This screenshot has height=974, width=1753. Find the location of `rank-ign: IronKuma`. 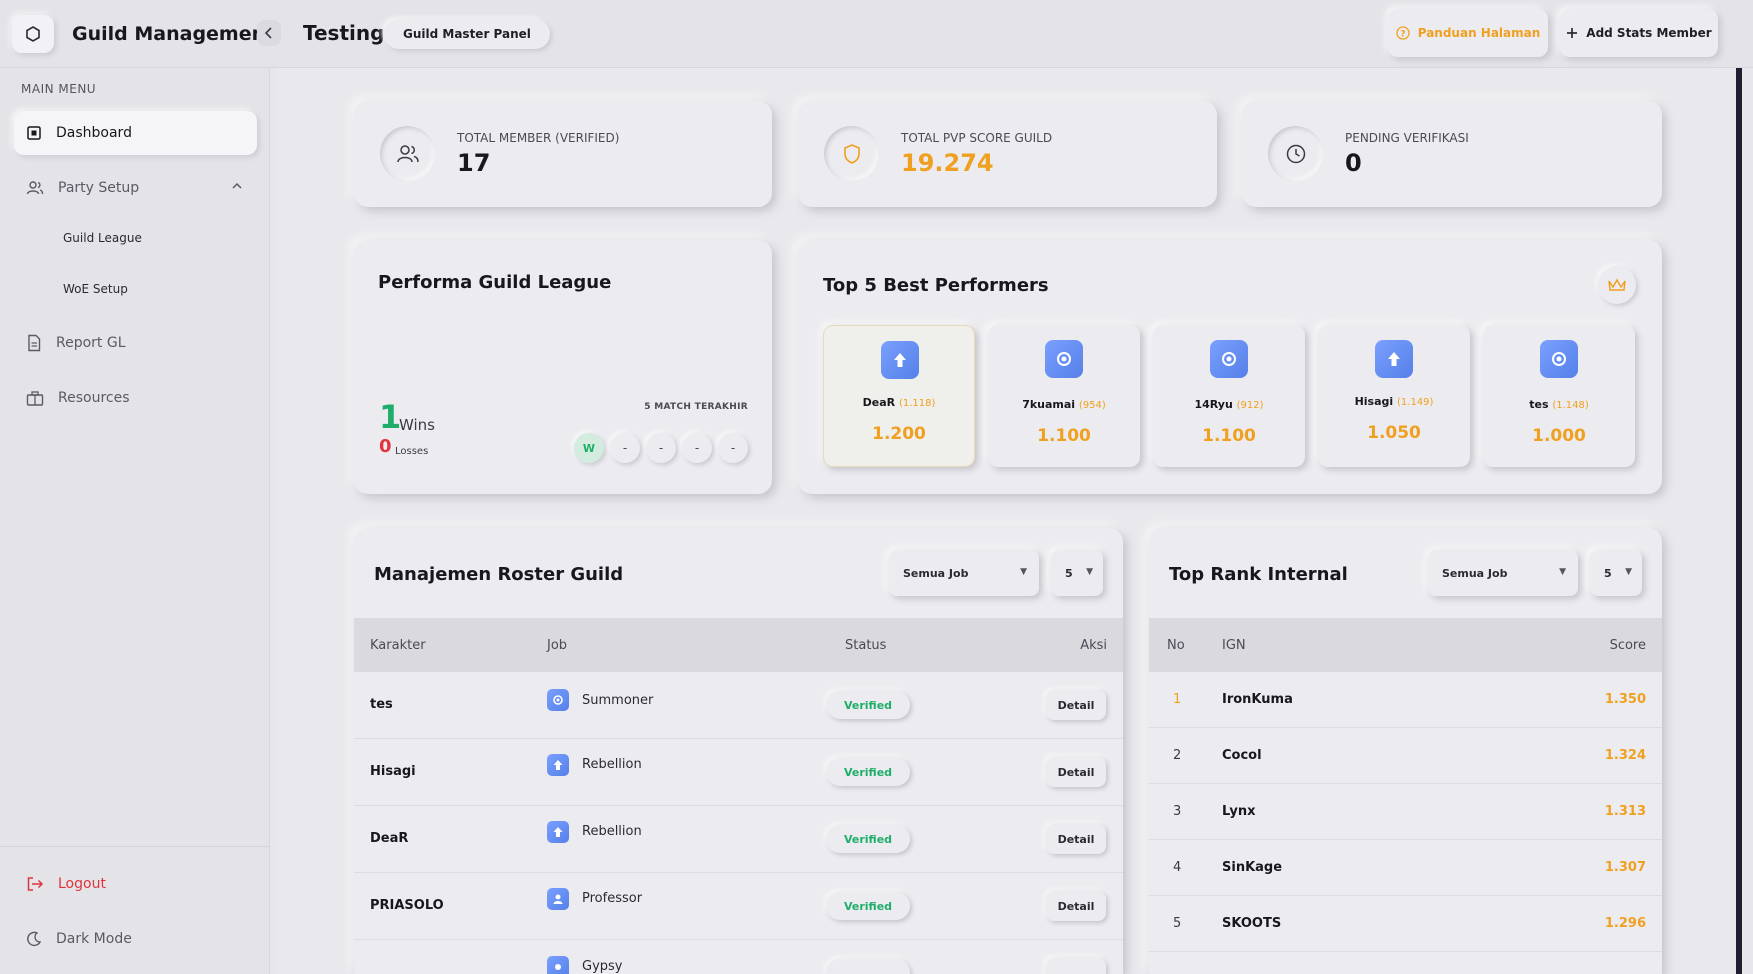

rank-ign: IronKuma is located at coordinates (1257, 699).